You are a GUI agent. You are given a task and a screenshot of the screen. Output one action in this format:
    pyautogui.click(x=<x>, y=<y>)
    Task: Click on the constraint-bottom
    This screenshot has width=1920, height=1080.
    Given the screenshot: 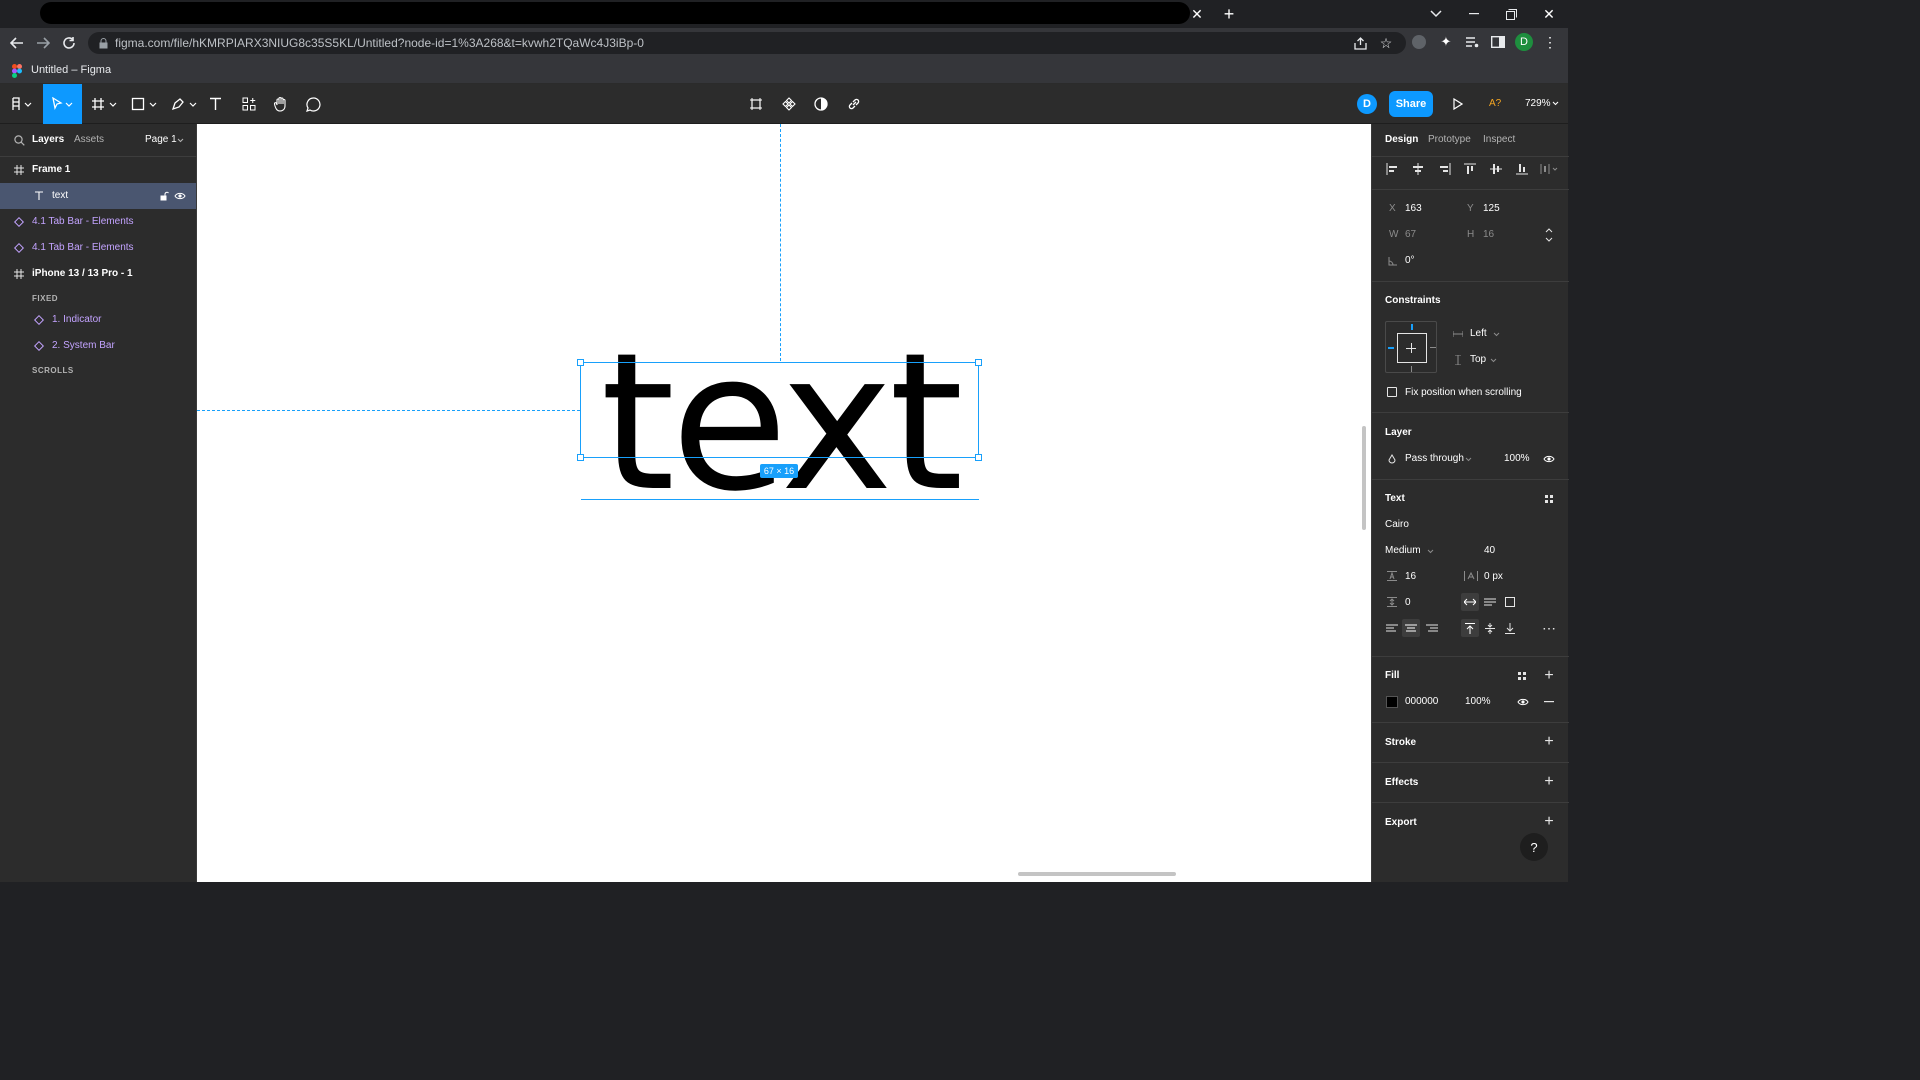 What is the action you would take?
    pyautogui.click(x=1411, y=369)
    